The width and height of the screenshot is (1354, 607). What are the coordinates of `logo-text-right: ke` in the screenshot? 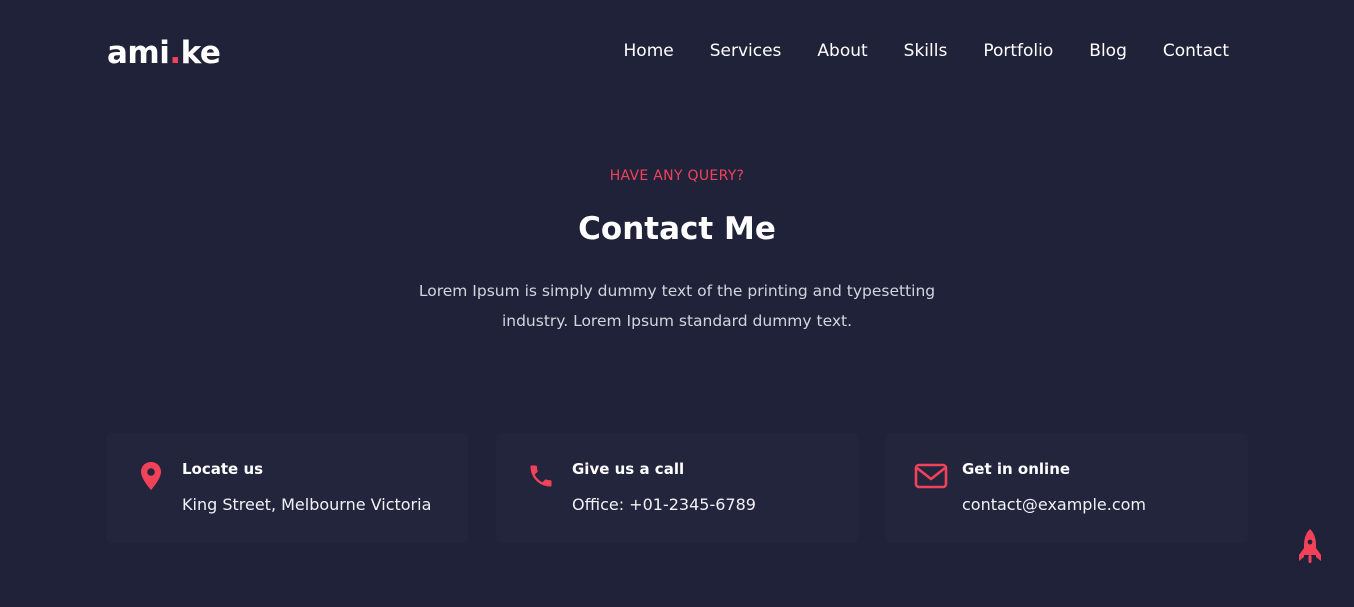 It's located at (200, 53).